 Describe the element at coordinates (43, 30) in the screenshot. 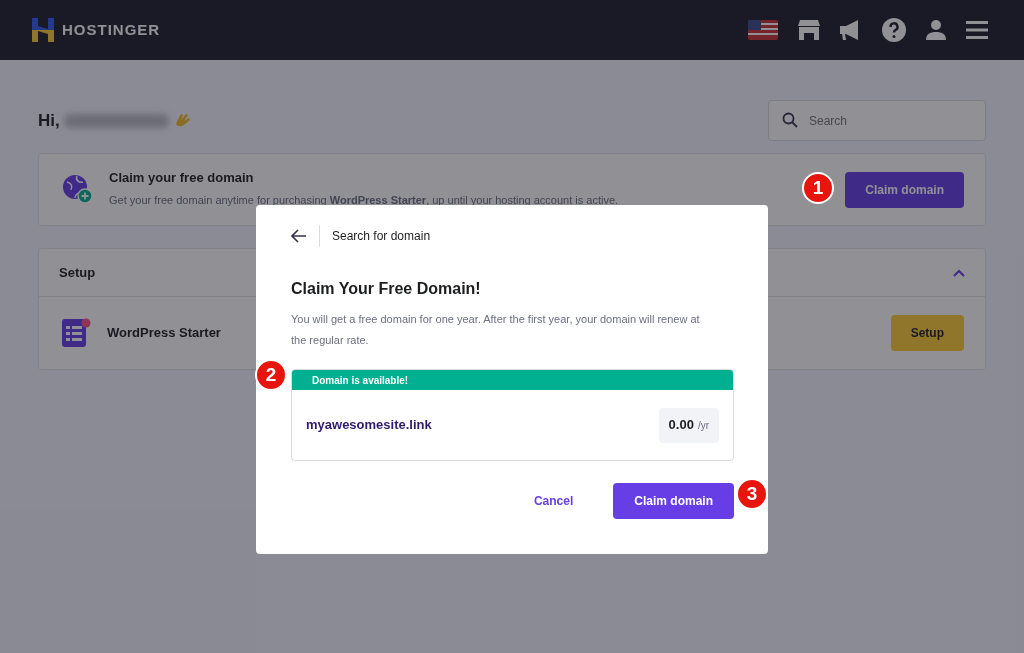

I see `logo-icon` at that location.